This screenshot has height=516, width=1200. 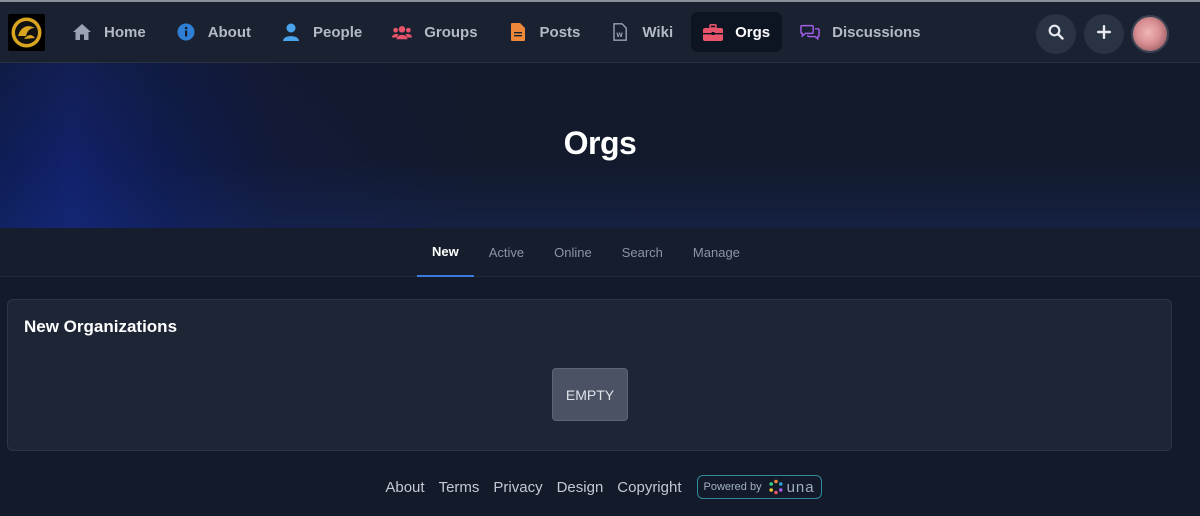 I want to click on plus-icon, so click(x=1104, y=34).